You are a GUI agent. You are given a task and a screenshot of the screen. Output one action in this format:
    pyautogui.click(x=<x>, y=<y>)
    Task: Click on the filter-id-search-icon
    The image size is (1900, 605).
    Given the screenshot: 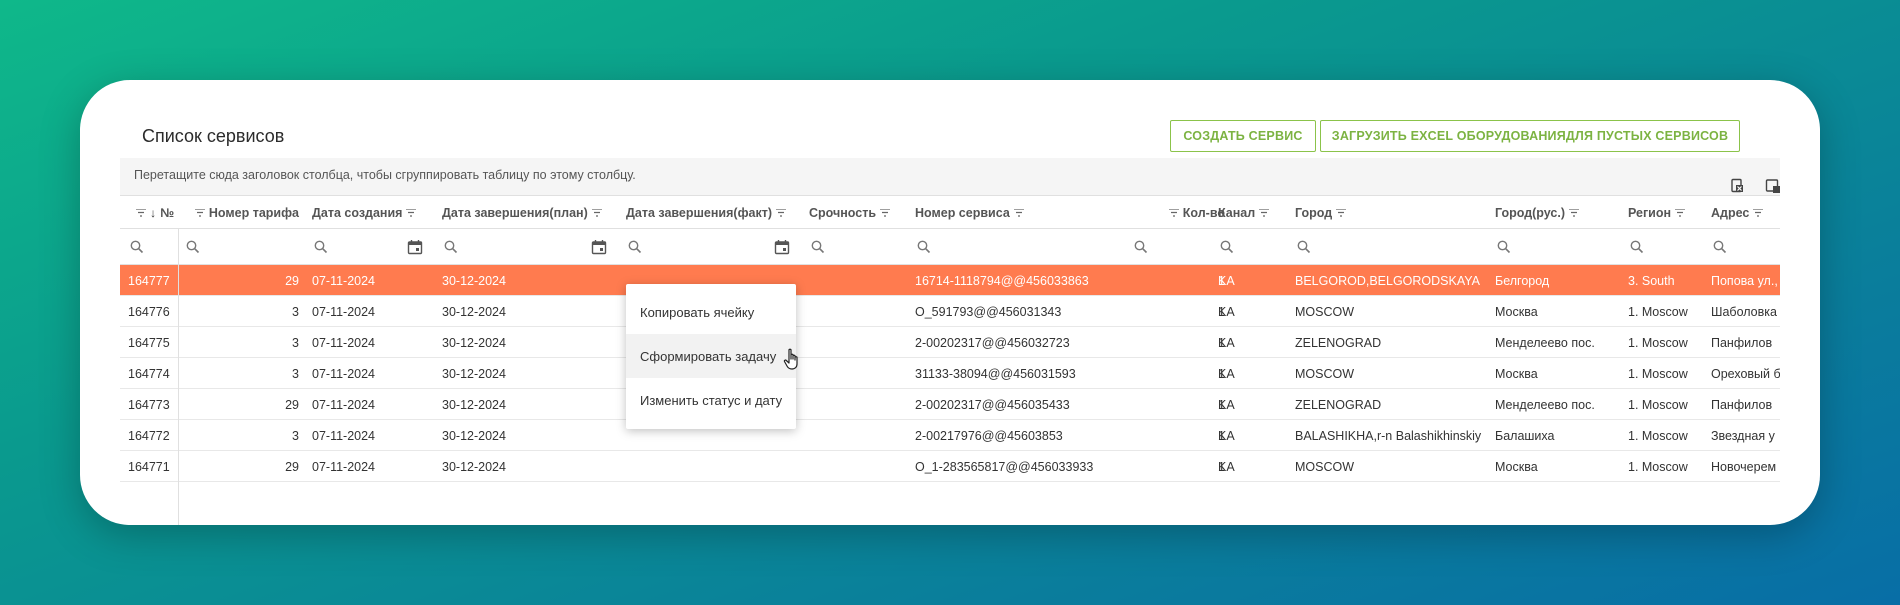 What is the action you would take?
    pyautogui.click(x=137, y=247)
    